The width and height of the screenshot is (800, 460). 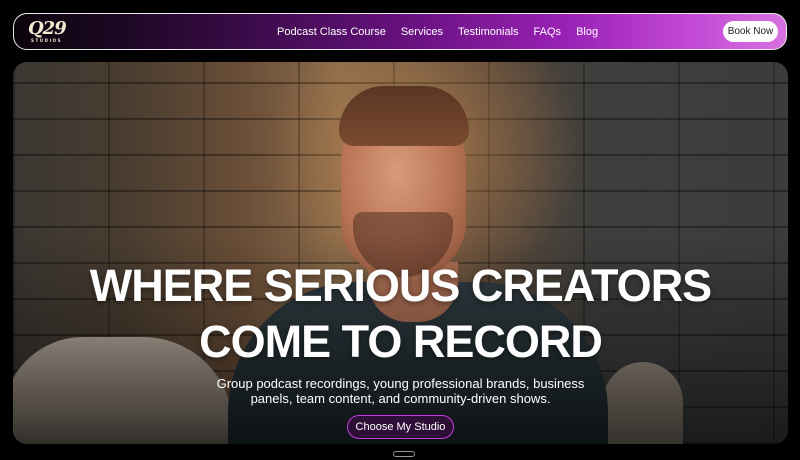 I want to click on nav-link-blog: Blog, so click(x=587, y=32).